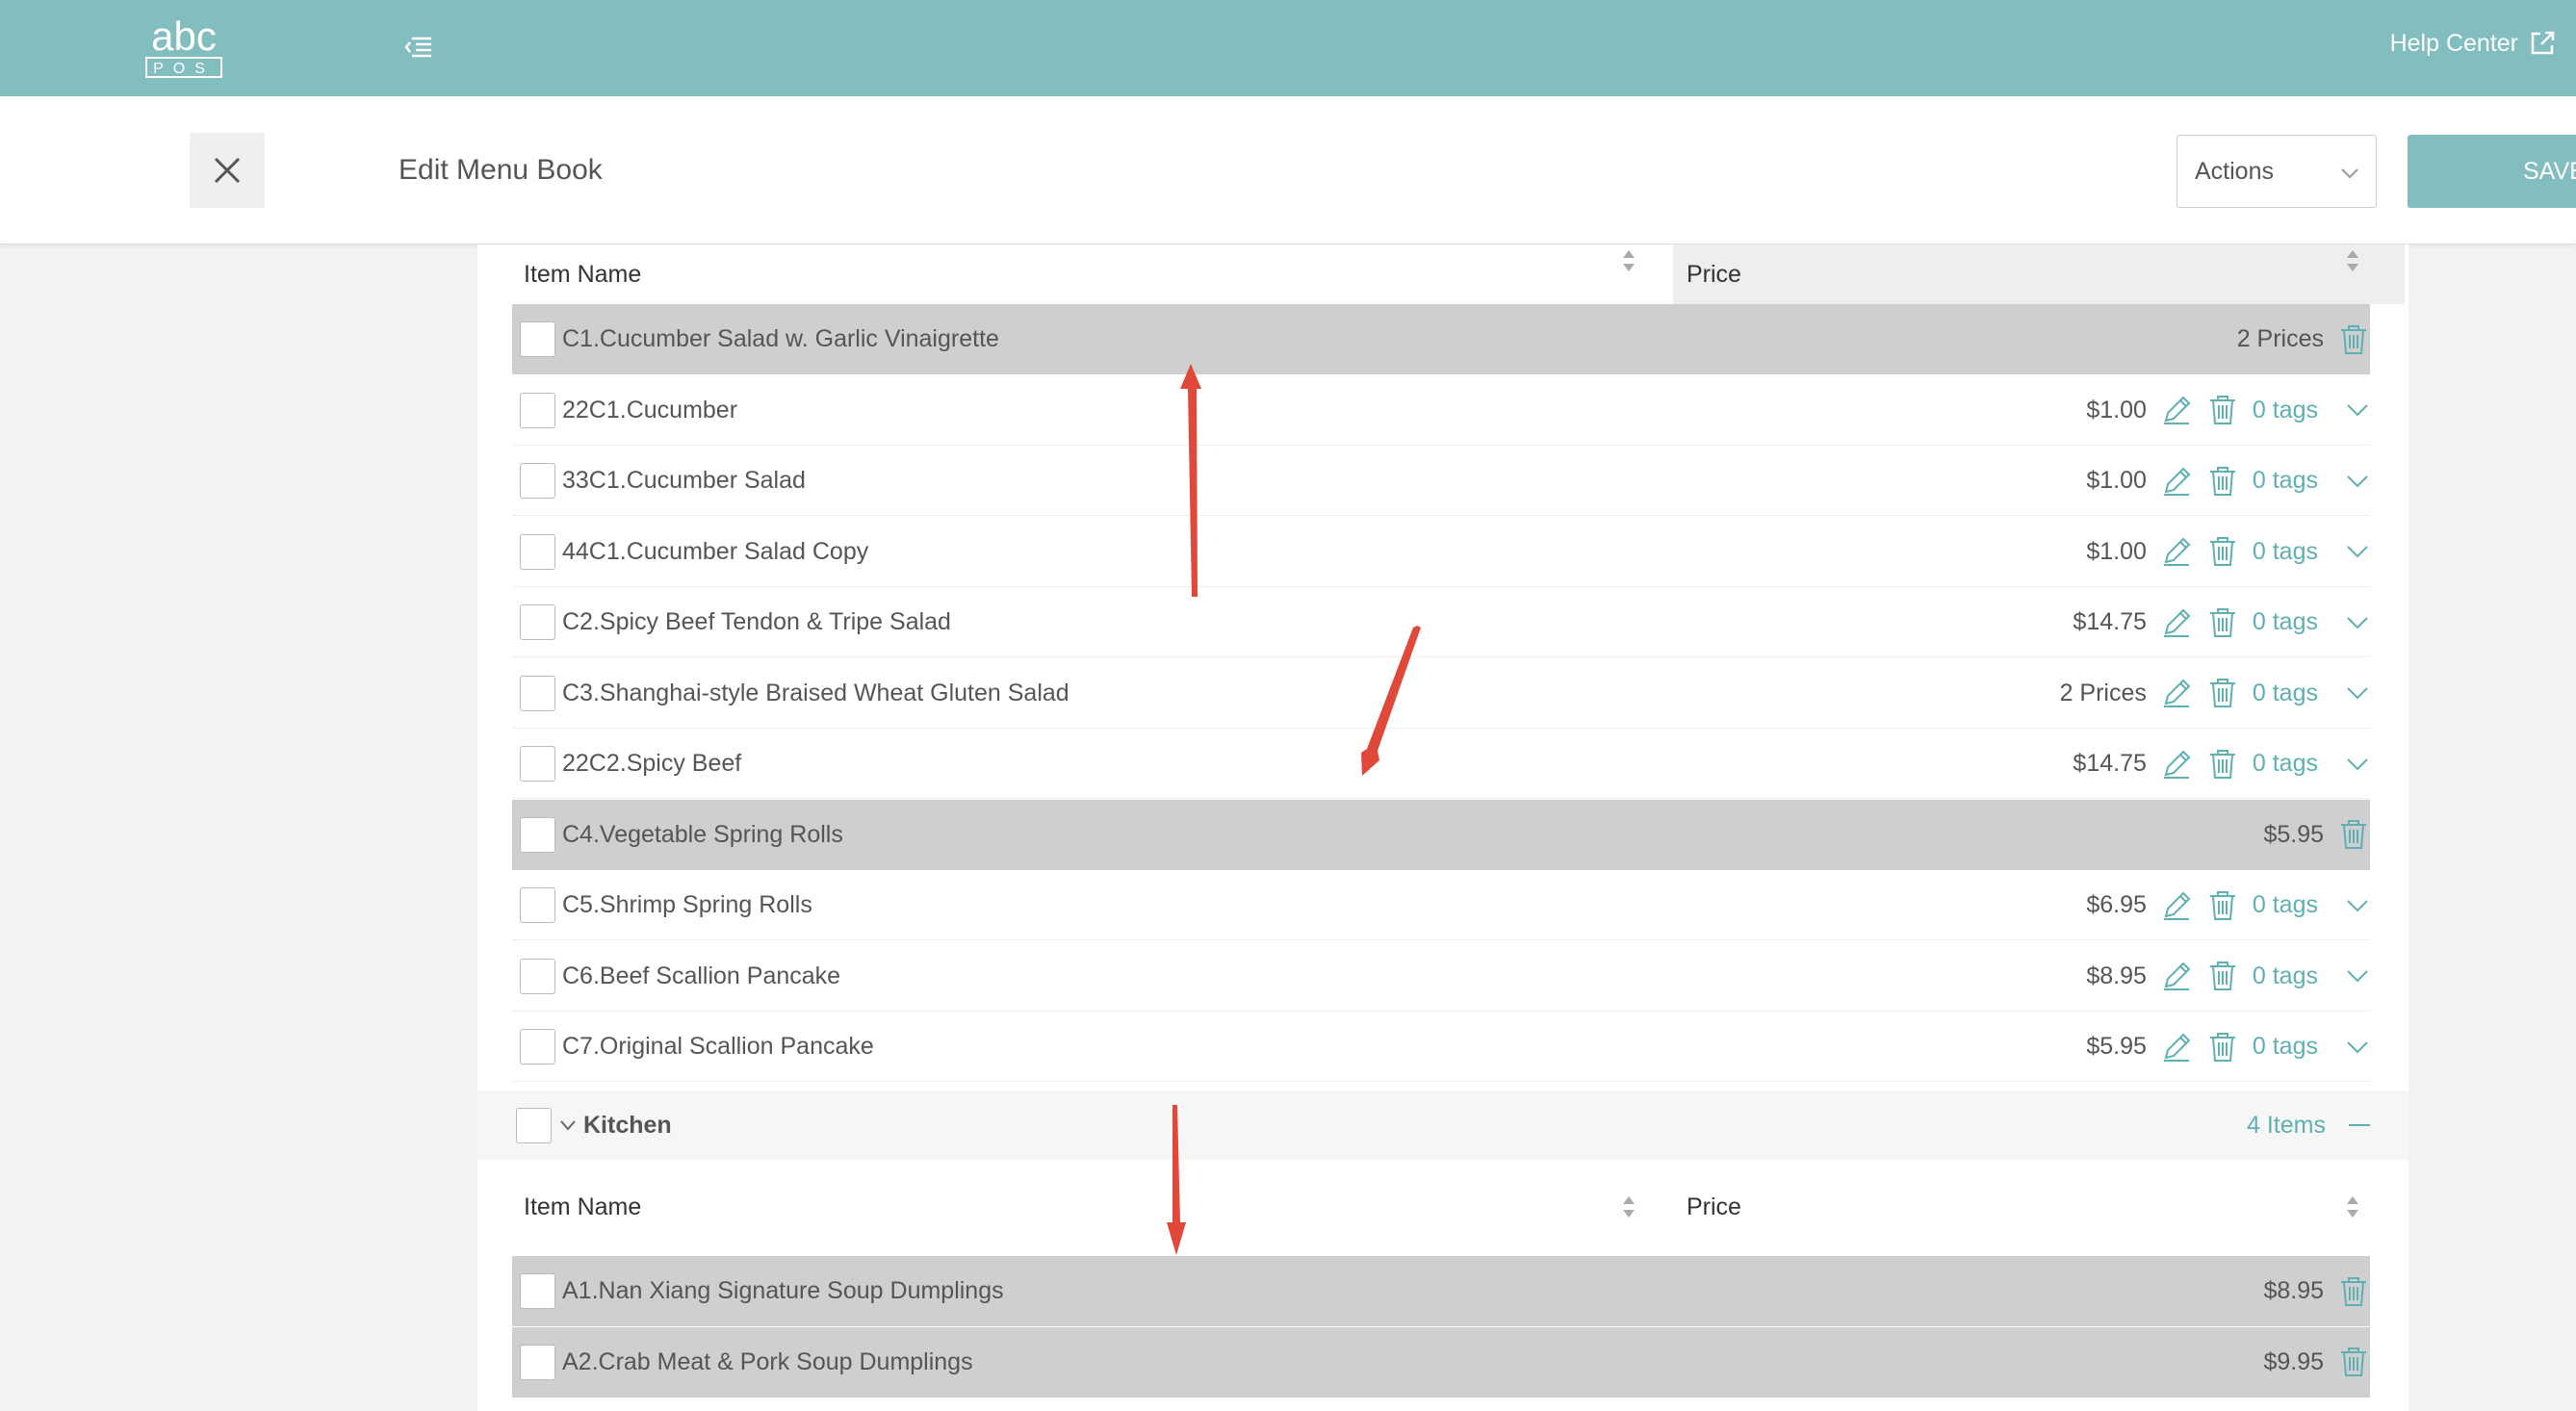 The height and width of the screenshot is (1411, 2576). I want to click on table-row: 22C2.Spicy Beef $14.75 0 tags, so click(1441, 764).